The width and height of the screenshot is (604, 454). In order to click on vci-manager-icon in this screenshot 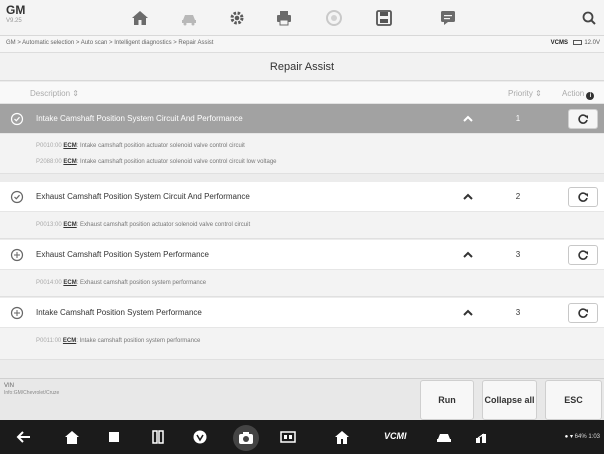, I will do `click(158, 437)`.